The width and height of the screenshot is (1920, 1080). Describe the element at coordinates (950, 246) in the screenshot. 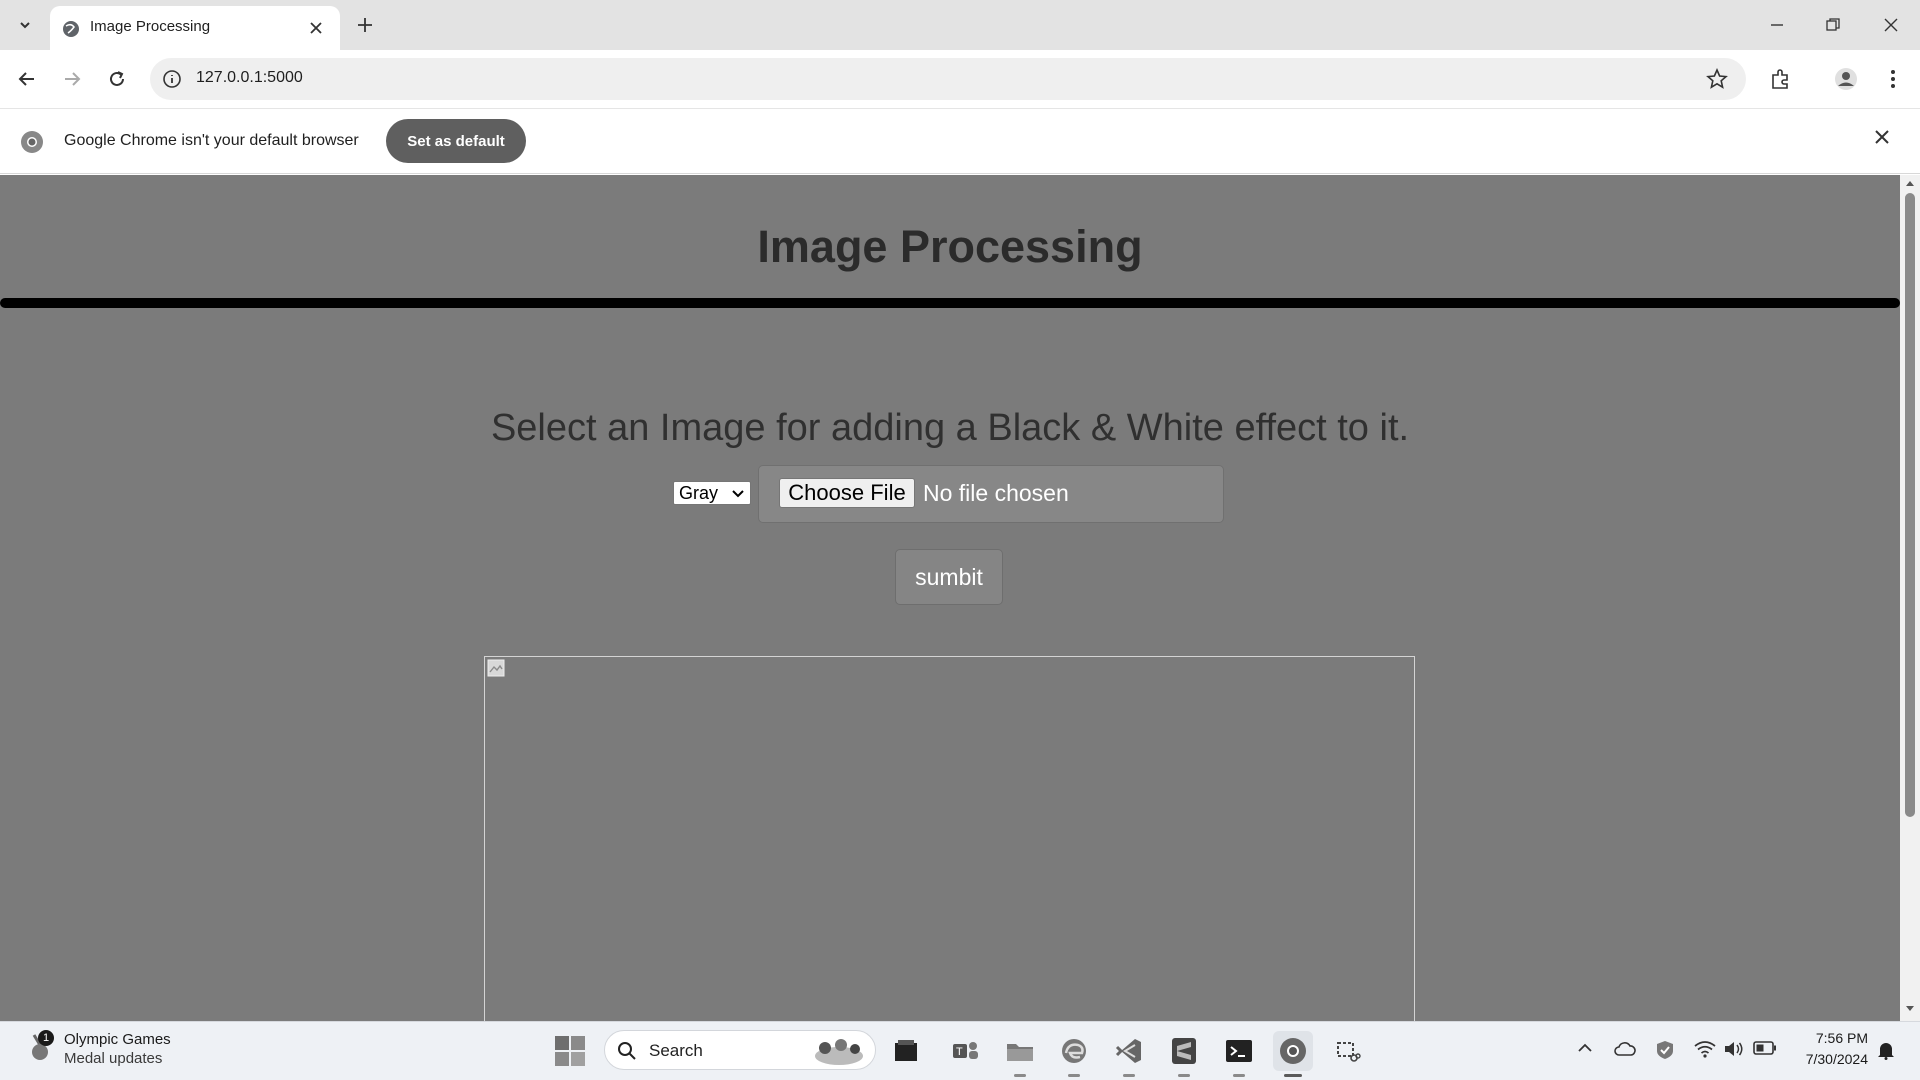

I see `page-title: Image Processing` at that location.